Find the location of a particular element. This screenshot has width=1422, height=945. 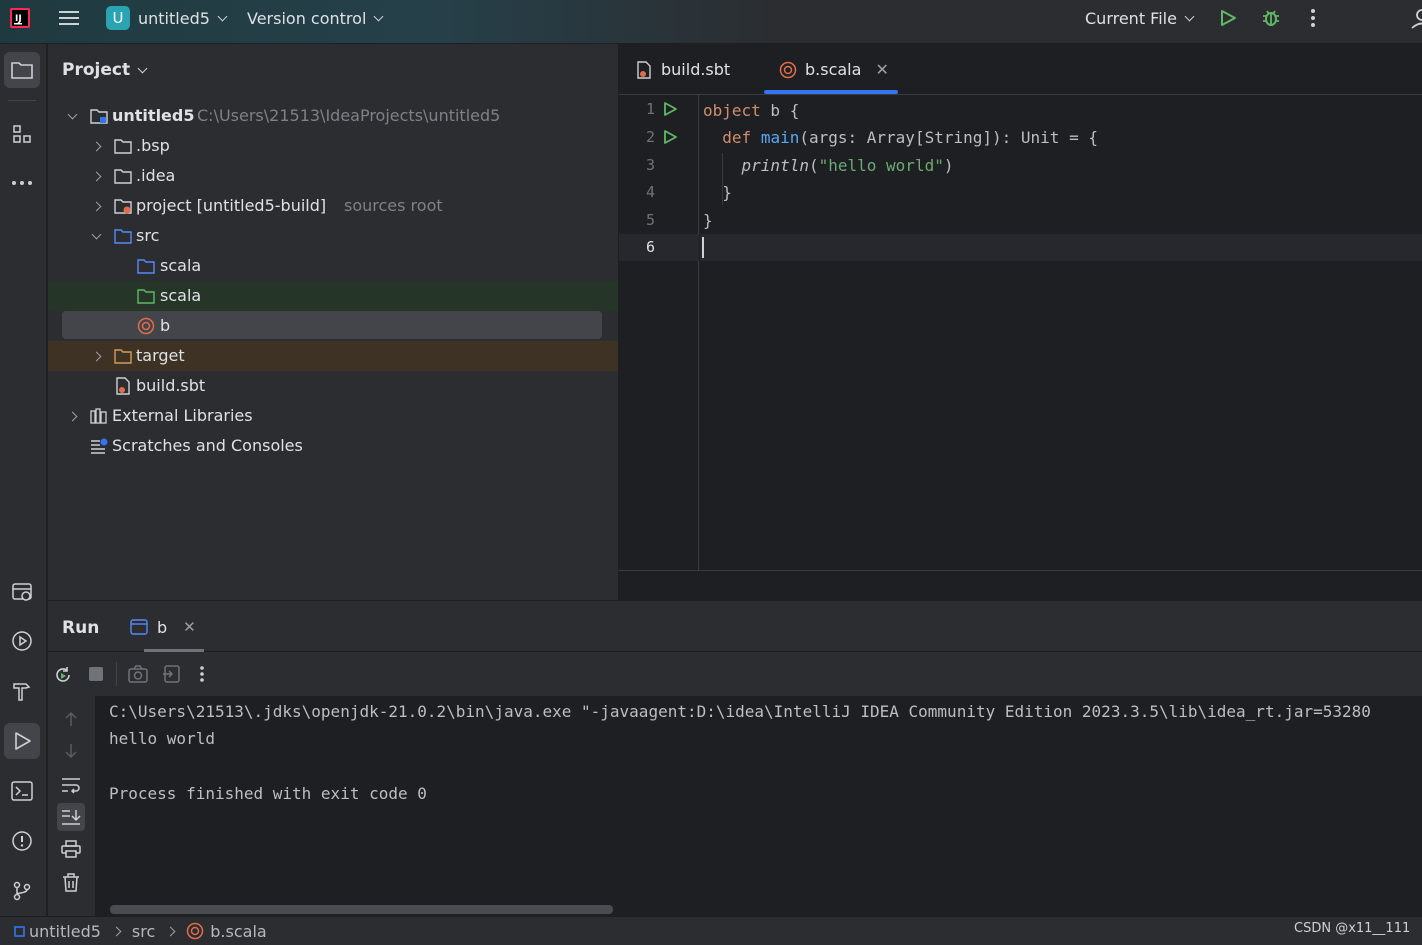

breadcrumb-src: src is located at coordinates (143, 931).